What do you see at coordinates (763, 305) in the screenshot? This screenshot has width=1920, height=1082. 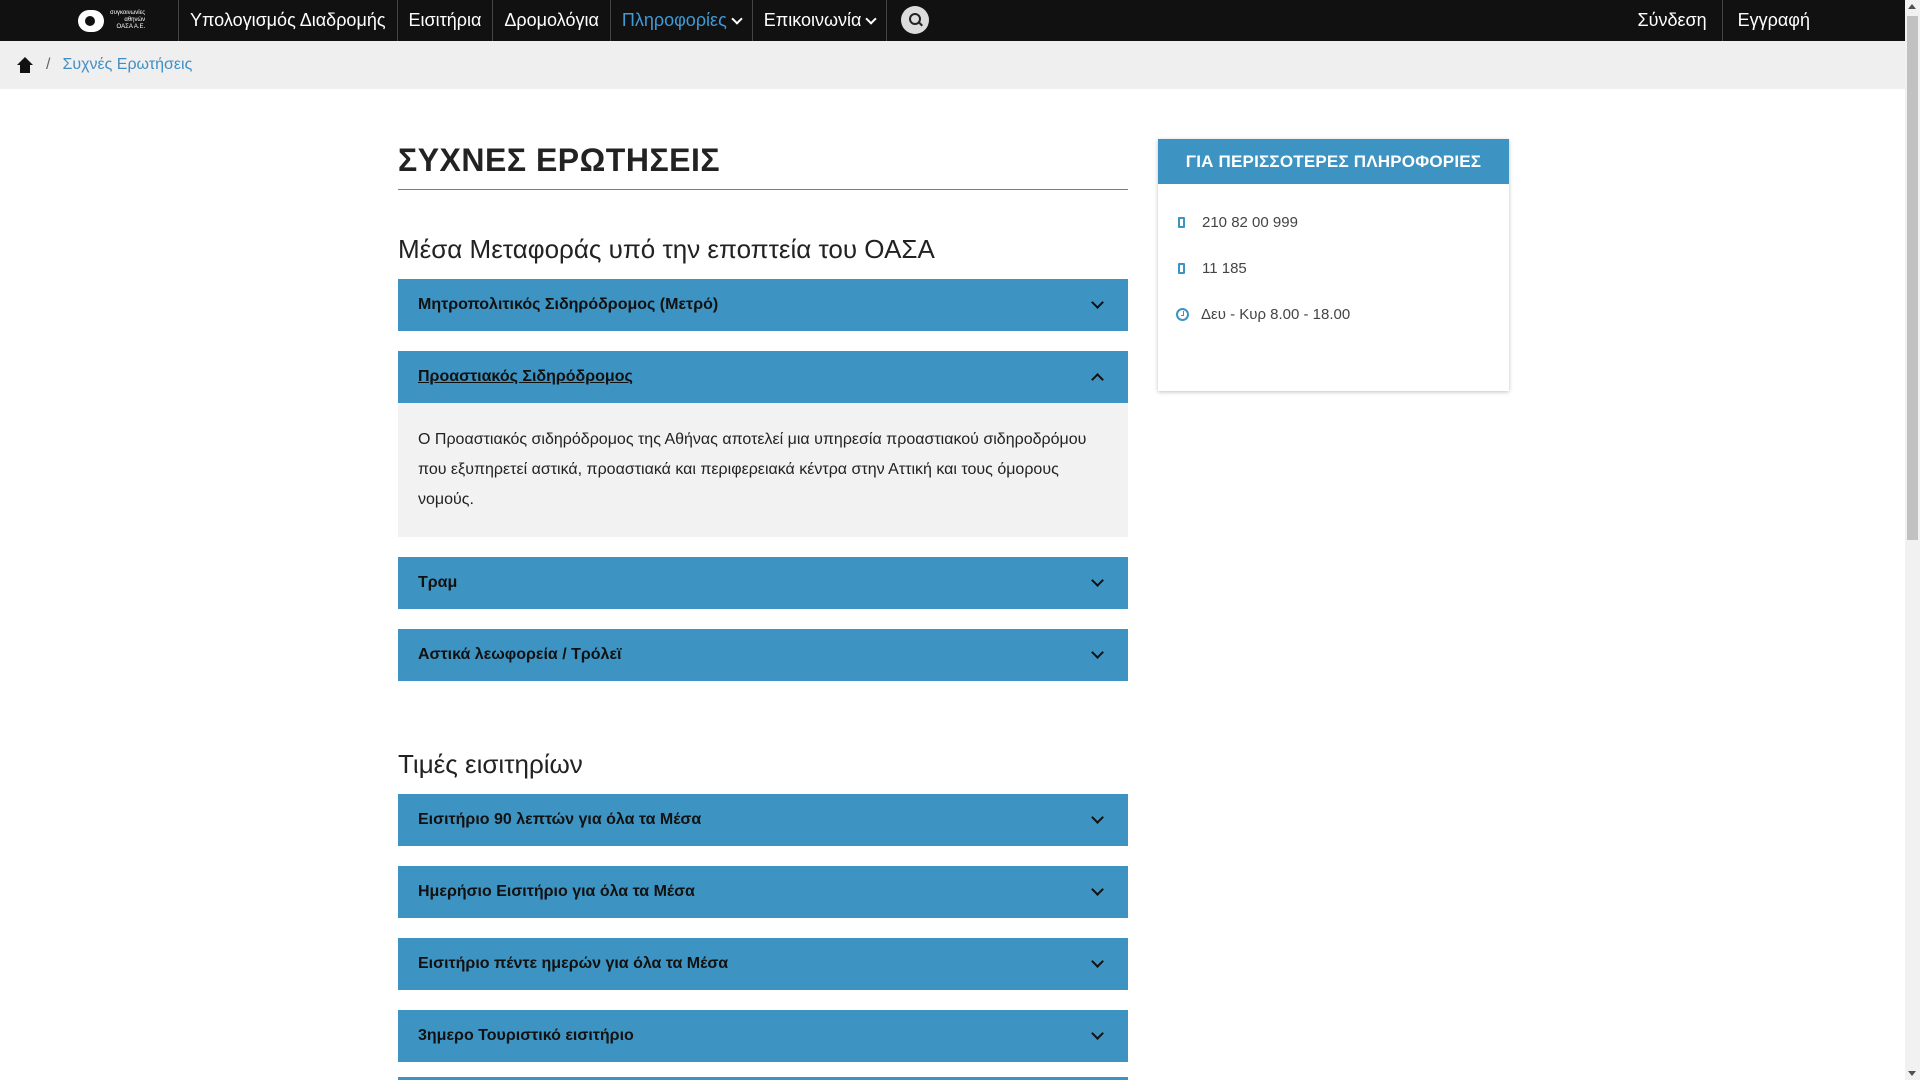 I see `accordion-item-metro: Μητροπολιτικός Σιδηρόδρομος (Μετρό)` at bounding box center [763, 305].